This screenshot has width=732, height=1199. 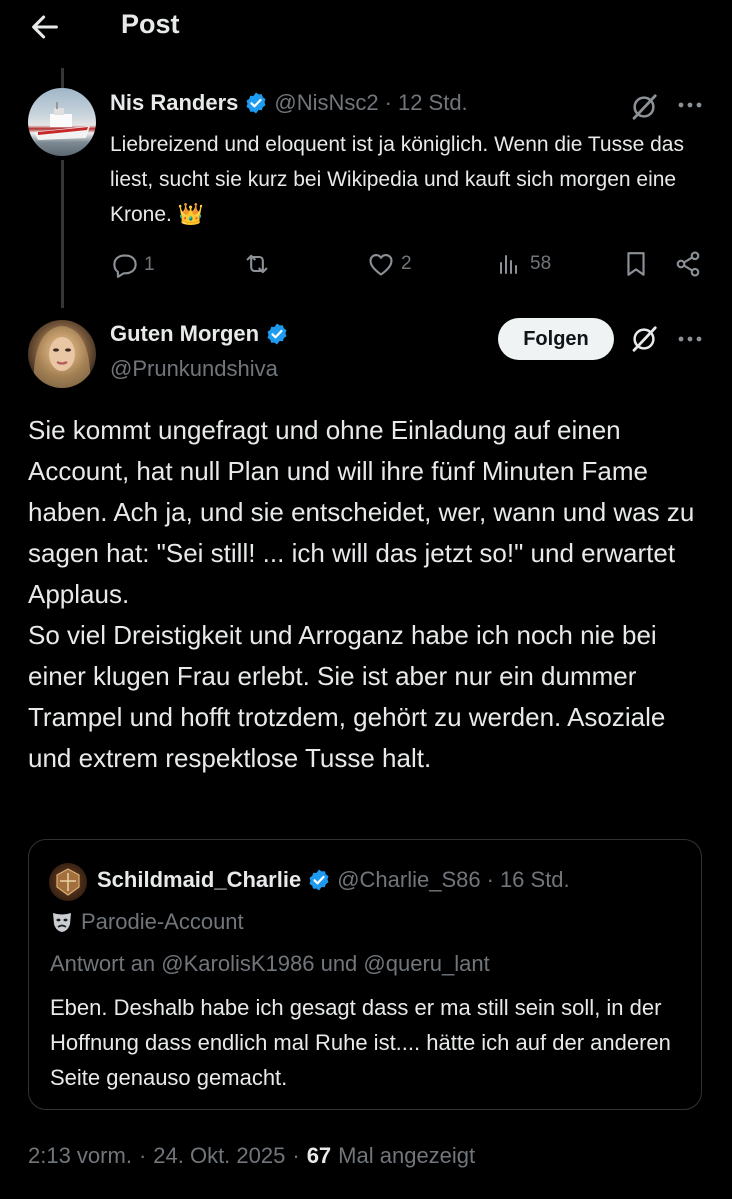 I want to click on views-button: 58, so click(x=523, y=264).